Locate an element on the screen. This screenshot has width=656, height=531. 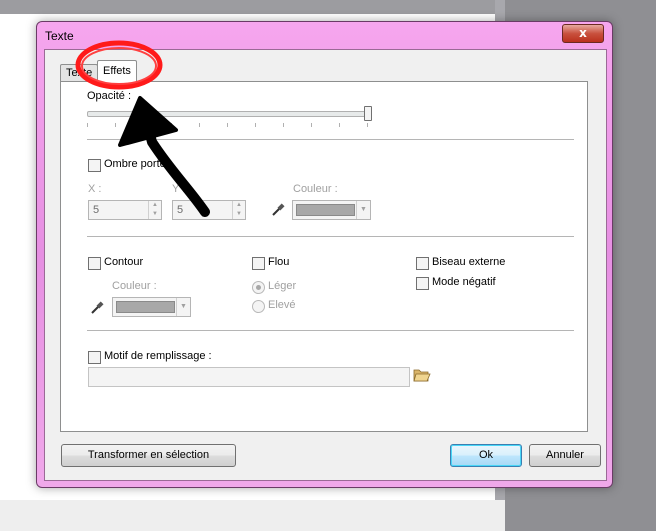
ok-label: Ok is located at coordinates (486, 455).